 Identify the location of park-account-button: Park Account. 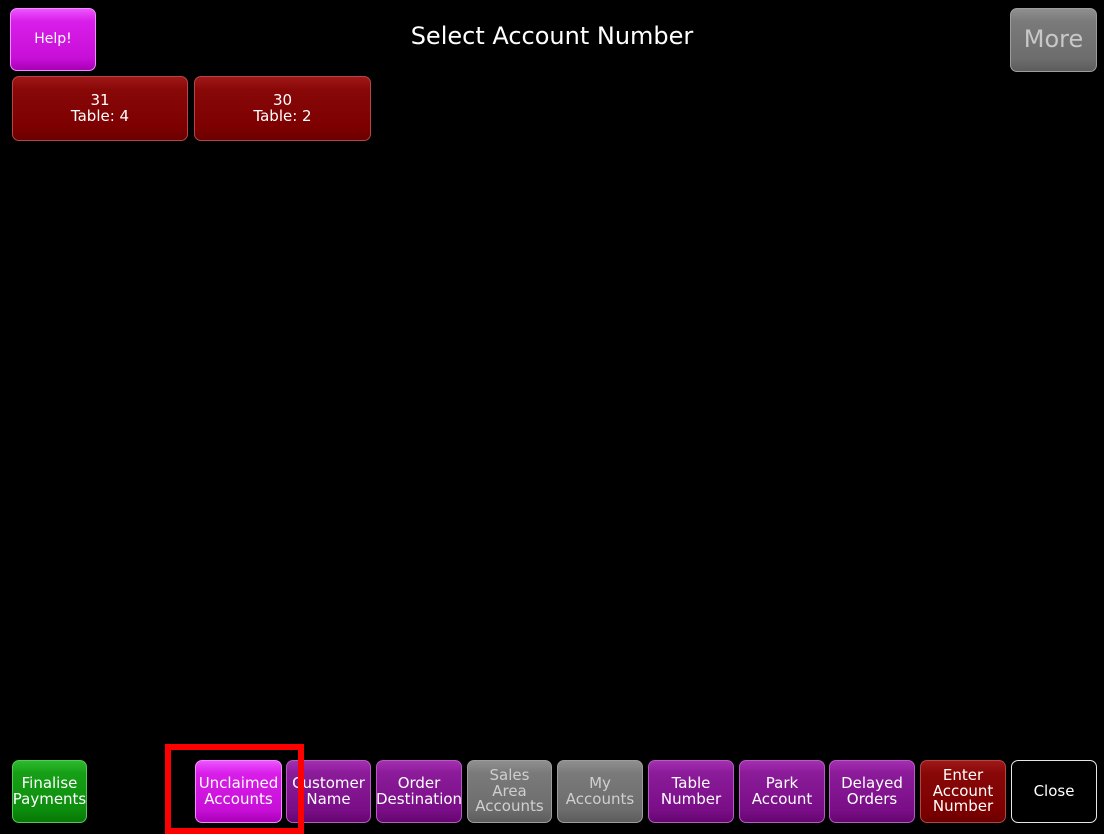
(782, 791).